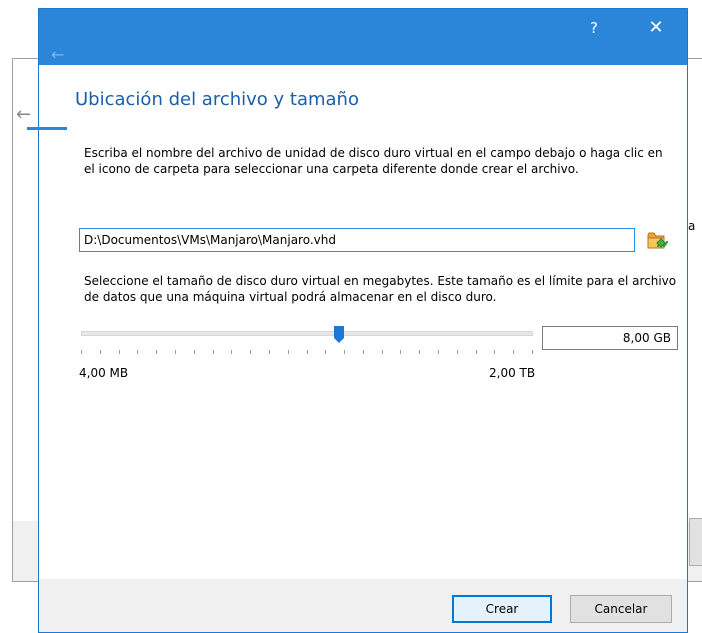 This screenshot has width=702, height=633. What do you see at coordinates (621, 609) in the screenshot?
I see `cancel-button: Cancelar` at bounding box center [621, 609].